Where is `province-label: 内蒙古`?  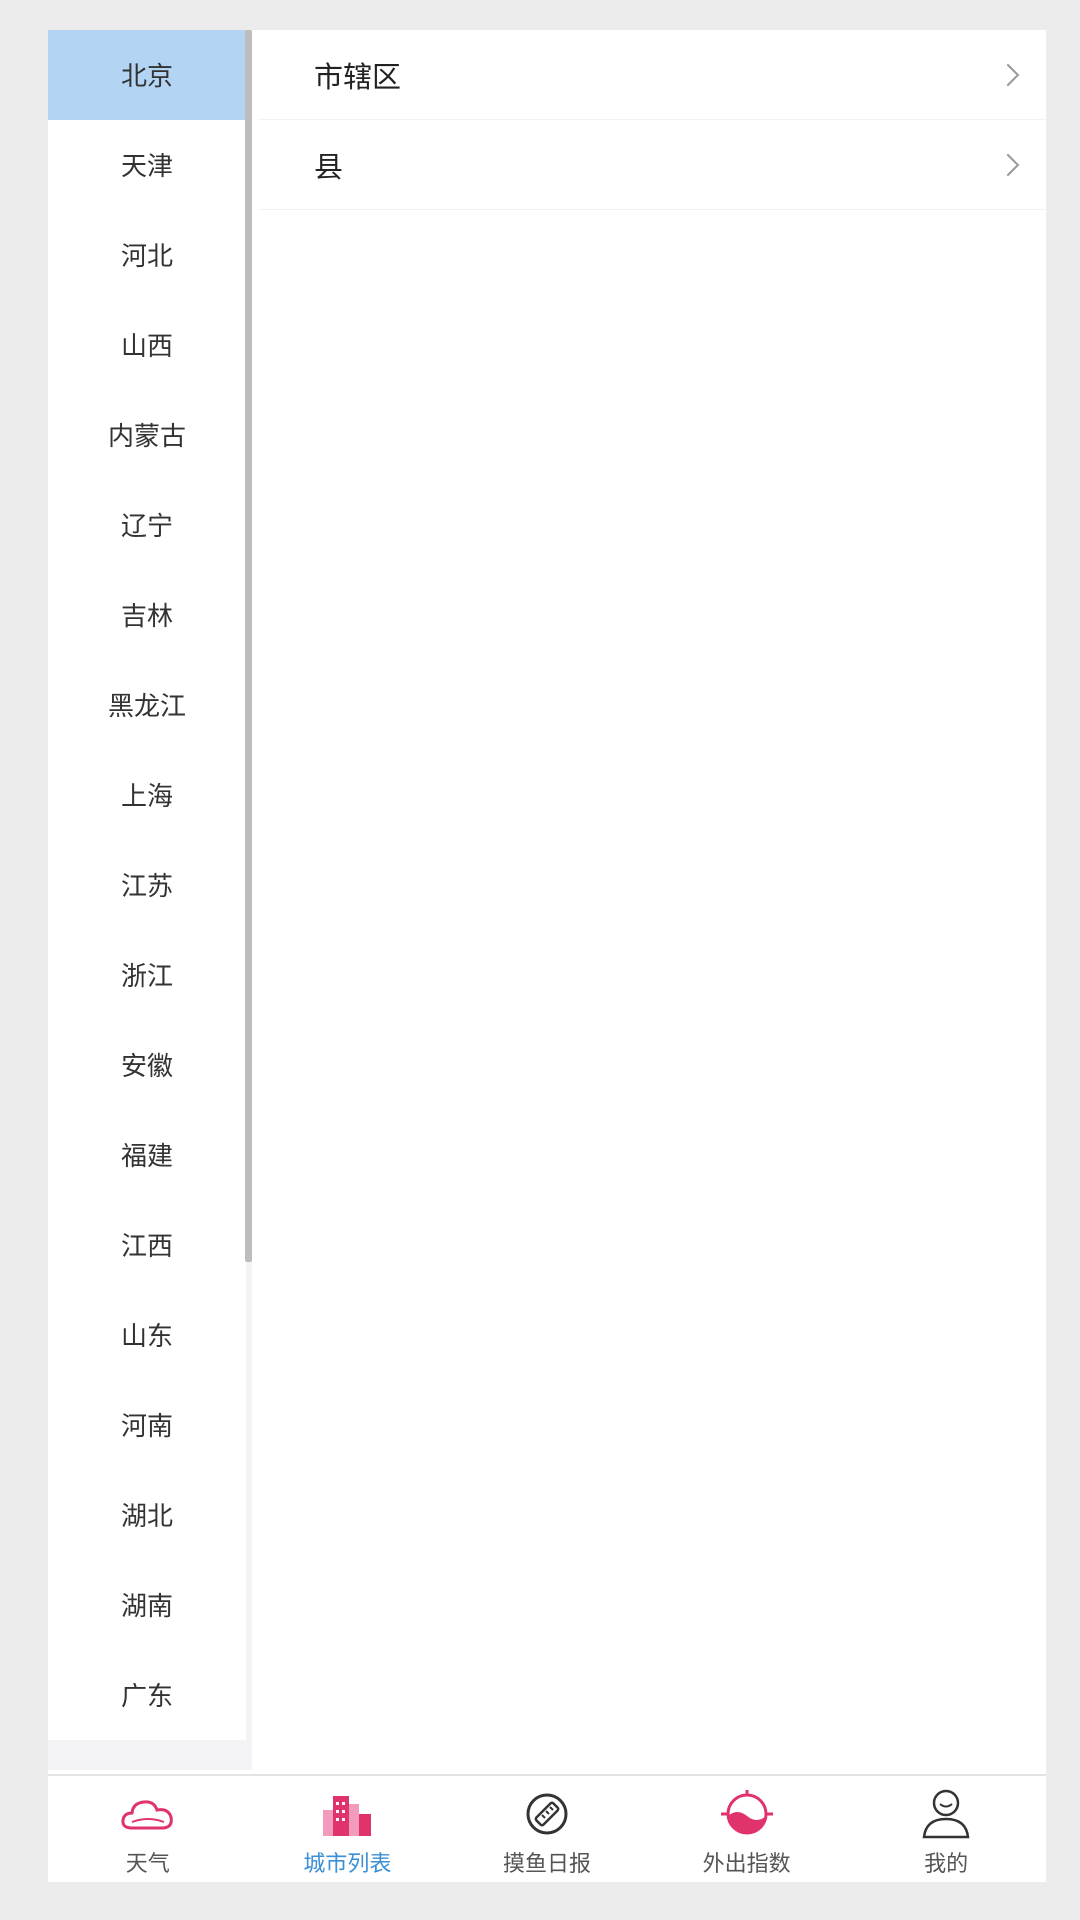 province-label: 内蒙古 is located at coordinates (146, 437).